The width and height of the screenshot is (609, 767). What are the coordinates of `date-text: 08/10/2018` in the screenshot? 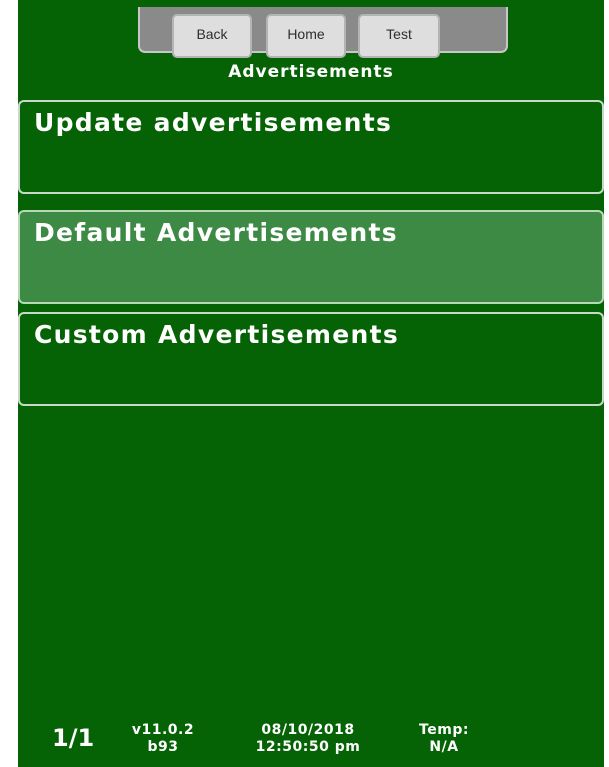 It's located at (308, 730).